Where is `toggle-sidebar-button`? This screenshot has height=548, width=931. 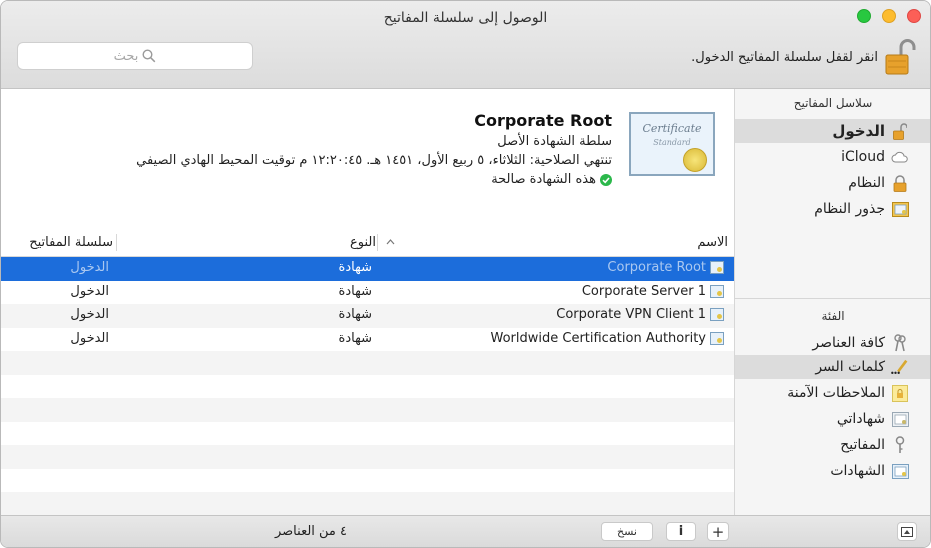 toggle-sidebar-button is located at coordinates (907, 531).